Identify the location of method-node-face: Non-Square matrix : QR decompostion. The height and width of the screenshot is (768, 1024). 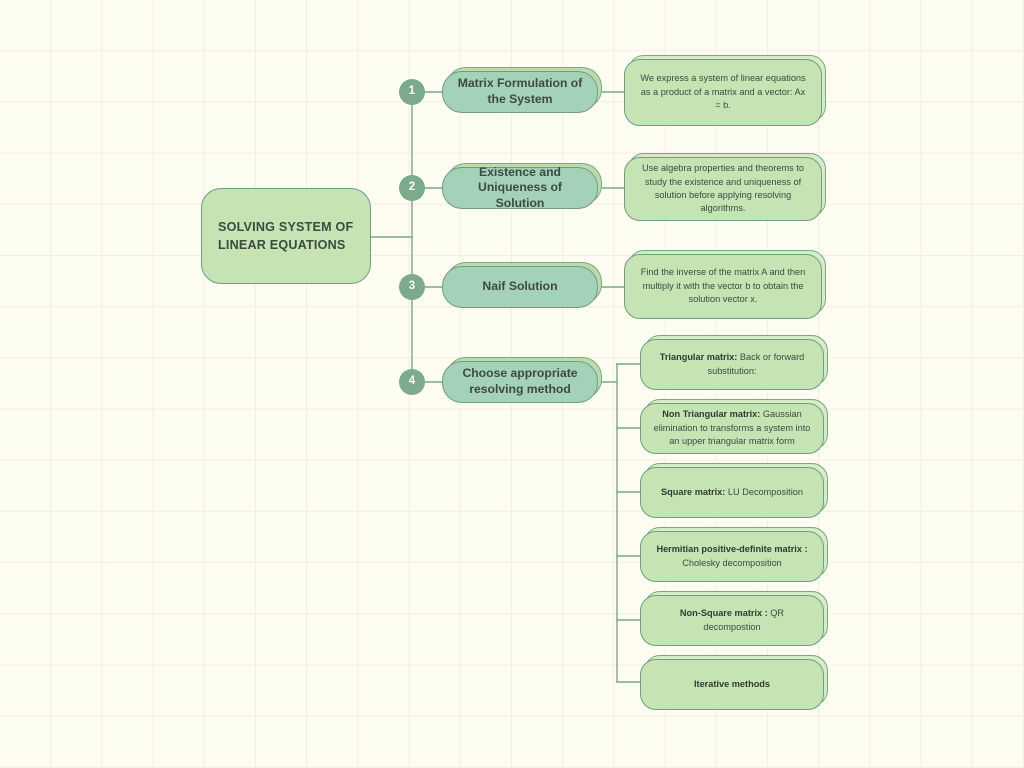
(732, 620).